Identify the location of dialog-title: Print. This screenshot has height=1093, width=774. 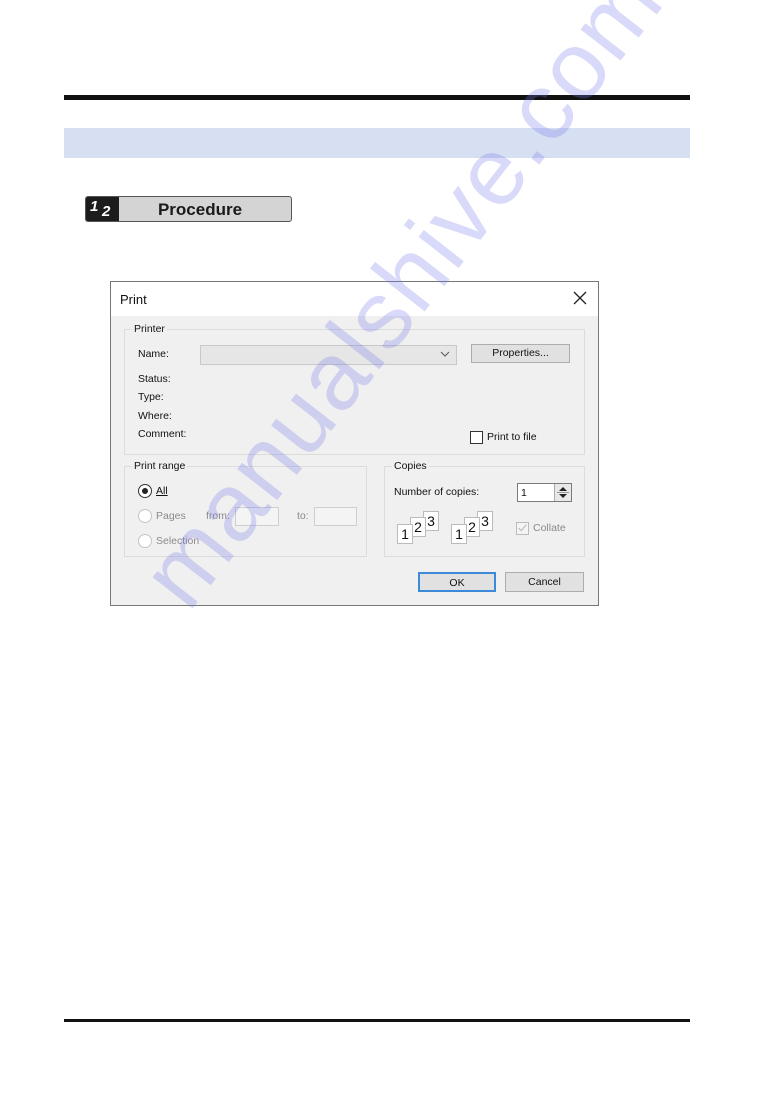
(133, 299).